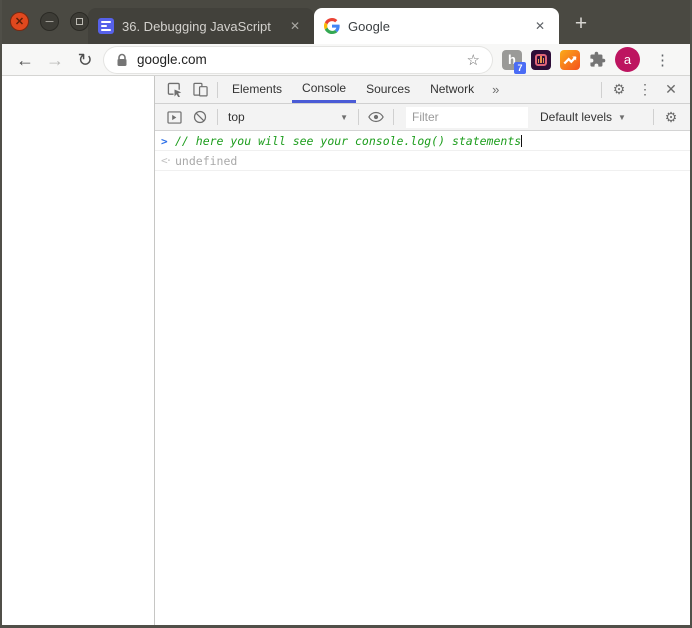 The width and height of the screenshot is (692, 628). I want to click on close-window-button: ✕, so click(19, 21).